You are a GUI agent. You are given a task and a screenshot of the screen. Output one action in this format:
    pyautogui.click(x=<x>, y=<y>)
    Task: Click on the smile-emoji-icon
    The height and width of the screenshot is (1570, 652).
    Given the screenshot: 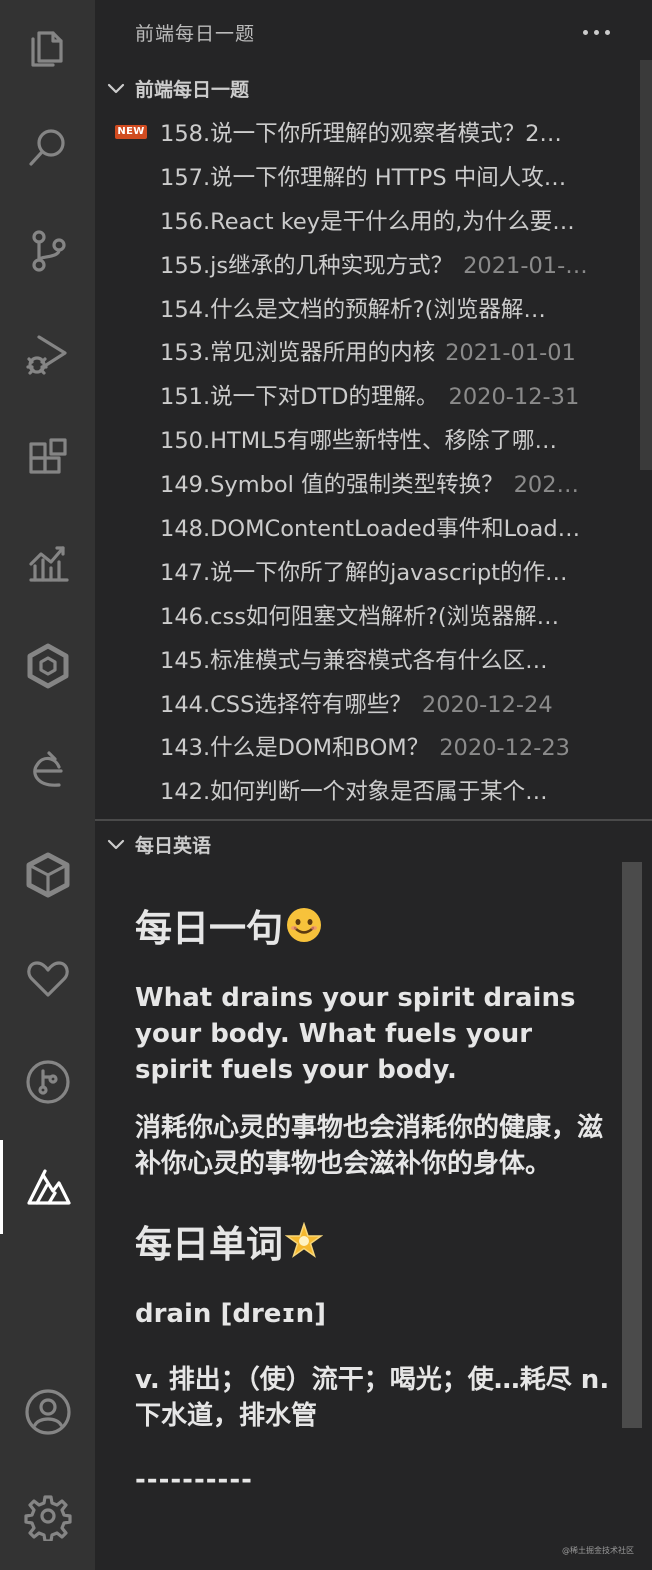 What is the action you would take?
    pyautogui.click(x=304, y=925)
    